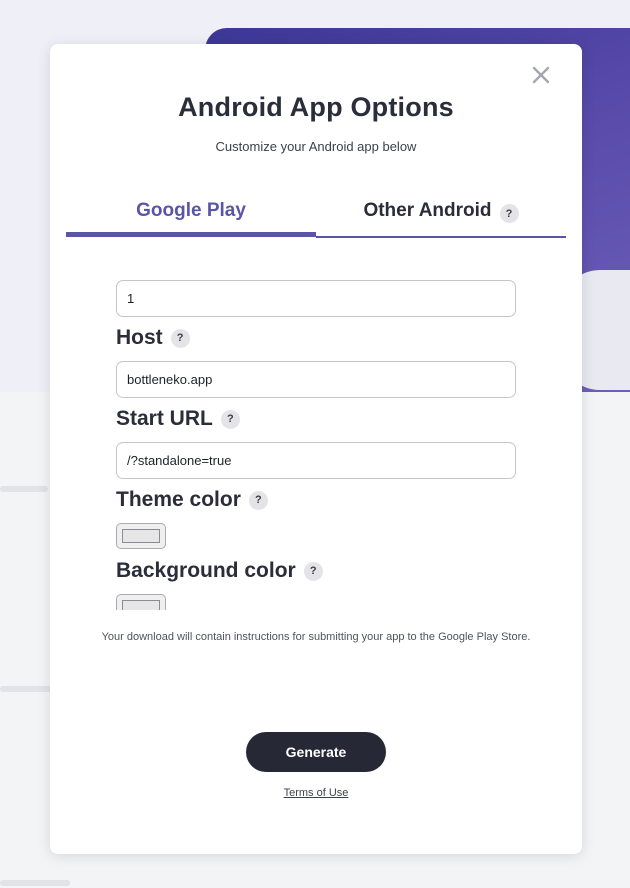 This screenshot has width=630, height=888. What do you see at coordinates (509, 213) in the screenshot?
I see `other-android-help-icon: ?` at bounding box center [509, 213].